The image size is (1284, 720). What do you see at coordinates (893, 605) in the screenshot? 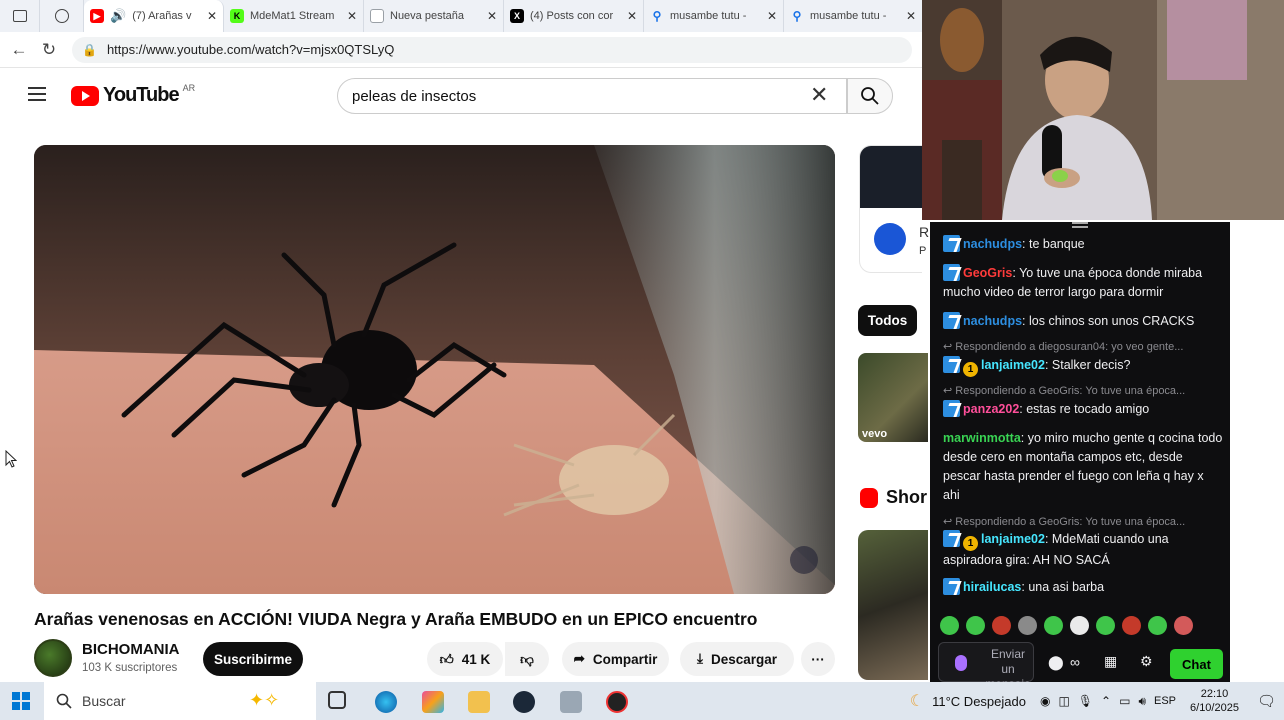
I see `short-thumbnail` at bounding box center [893, 605].